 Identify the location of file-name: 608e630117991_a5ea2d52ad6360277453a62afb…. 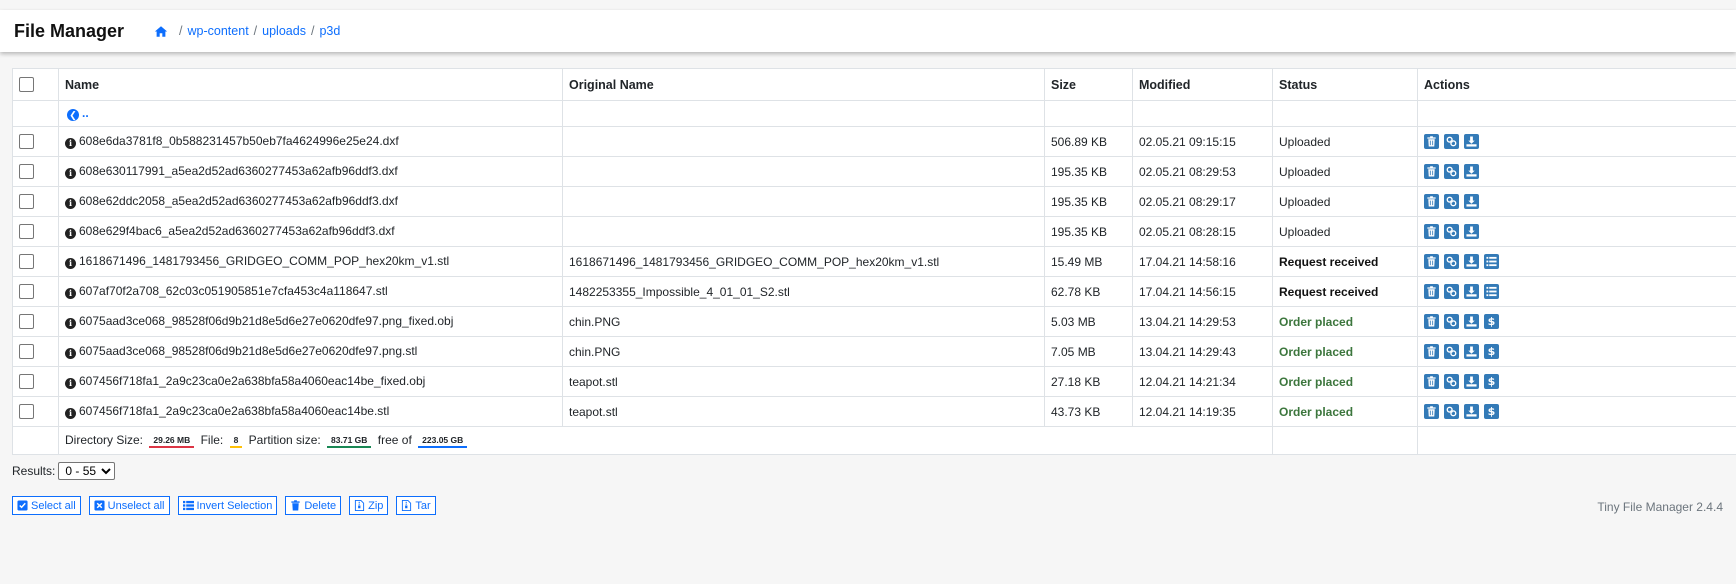
(238, 171).